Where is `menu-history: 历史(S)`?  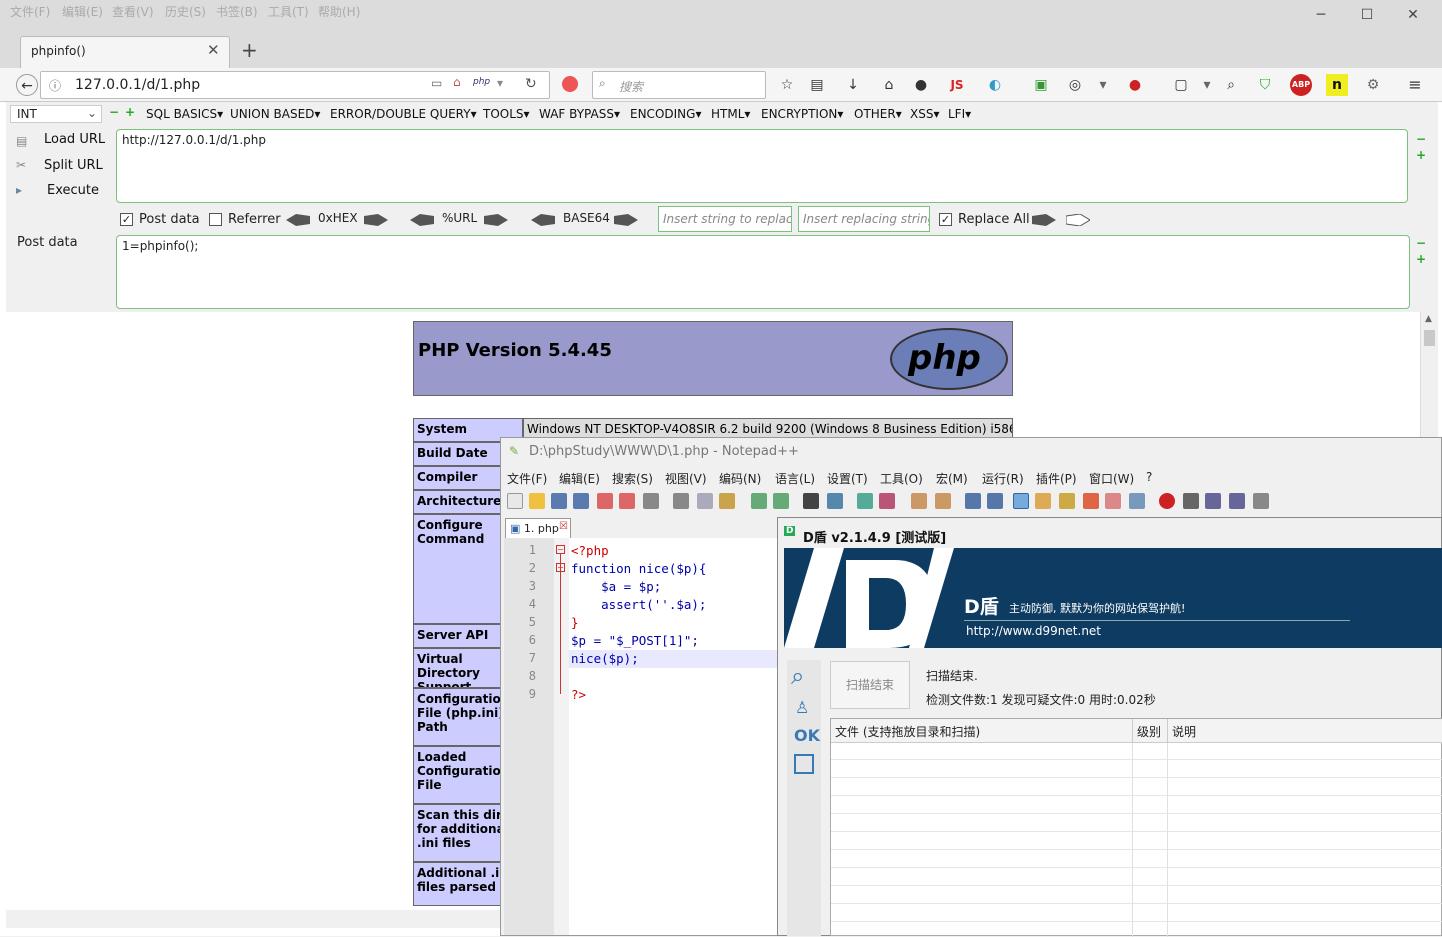
menu-history: 历史(S) is located at coordinates (185, 11).